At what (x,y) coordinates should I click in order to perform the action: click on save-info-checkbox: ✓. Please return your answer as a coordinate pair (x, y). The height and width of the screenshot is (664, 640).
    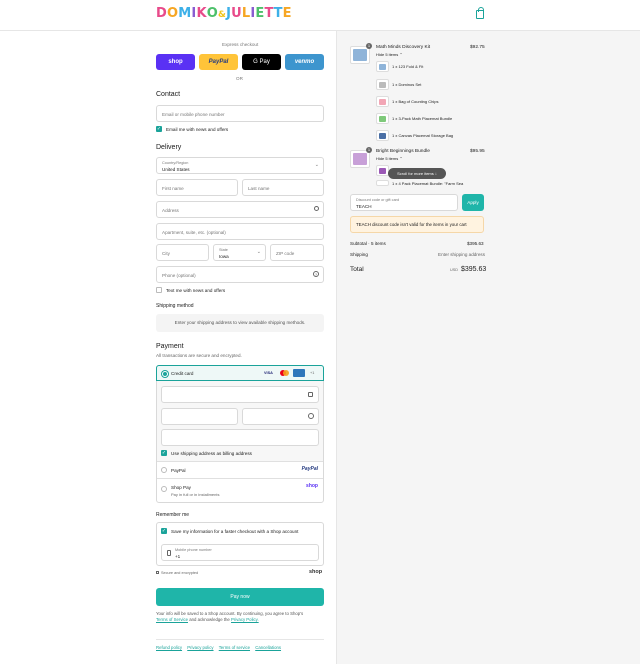
    Looking at the image, I should click on (164, 531).